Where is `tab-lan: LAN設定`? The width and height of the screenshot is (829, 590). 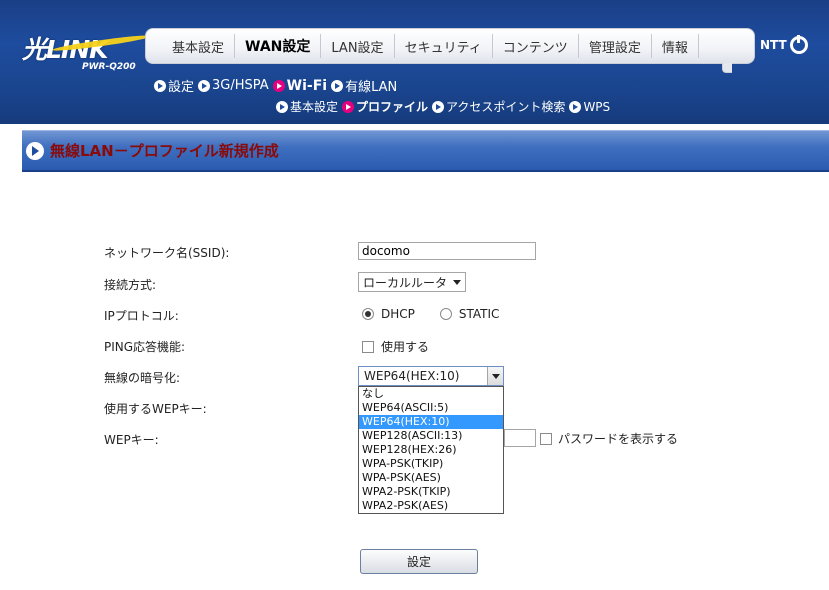
tab-lan: LAN設定 is located at coordinates (358, 46).